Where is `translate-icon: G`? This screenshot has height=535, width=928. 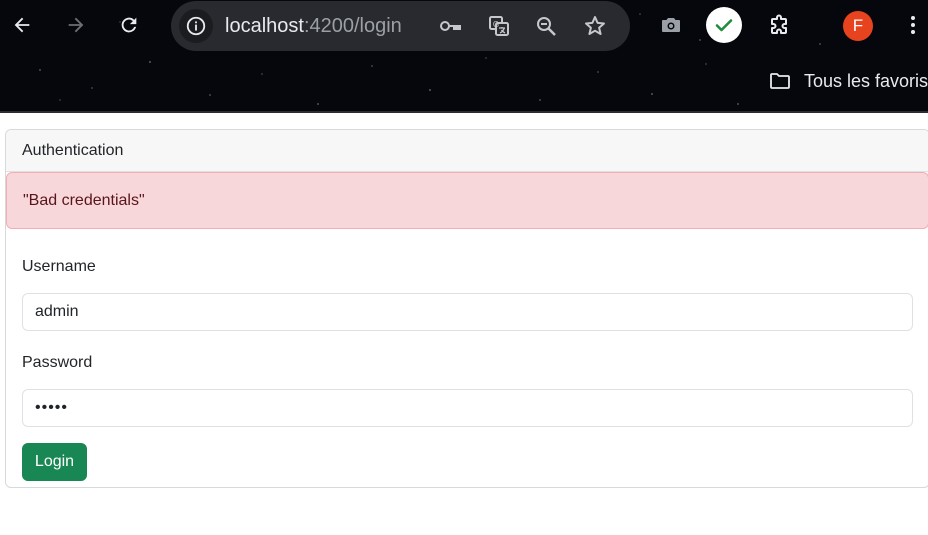 translate-icon: G is located at coordinates (499, 26).